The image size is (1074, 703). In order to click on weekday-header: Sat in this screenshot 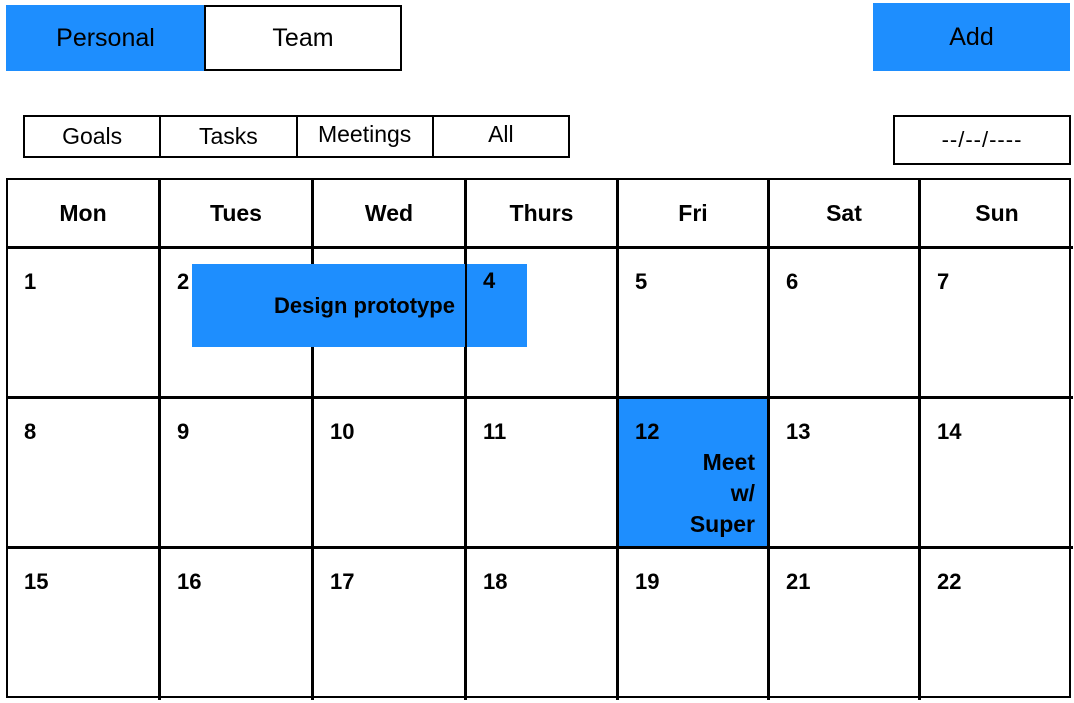, I will do `click(845, 214)`.